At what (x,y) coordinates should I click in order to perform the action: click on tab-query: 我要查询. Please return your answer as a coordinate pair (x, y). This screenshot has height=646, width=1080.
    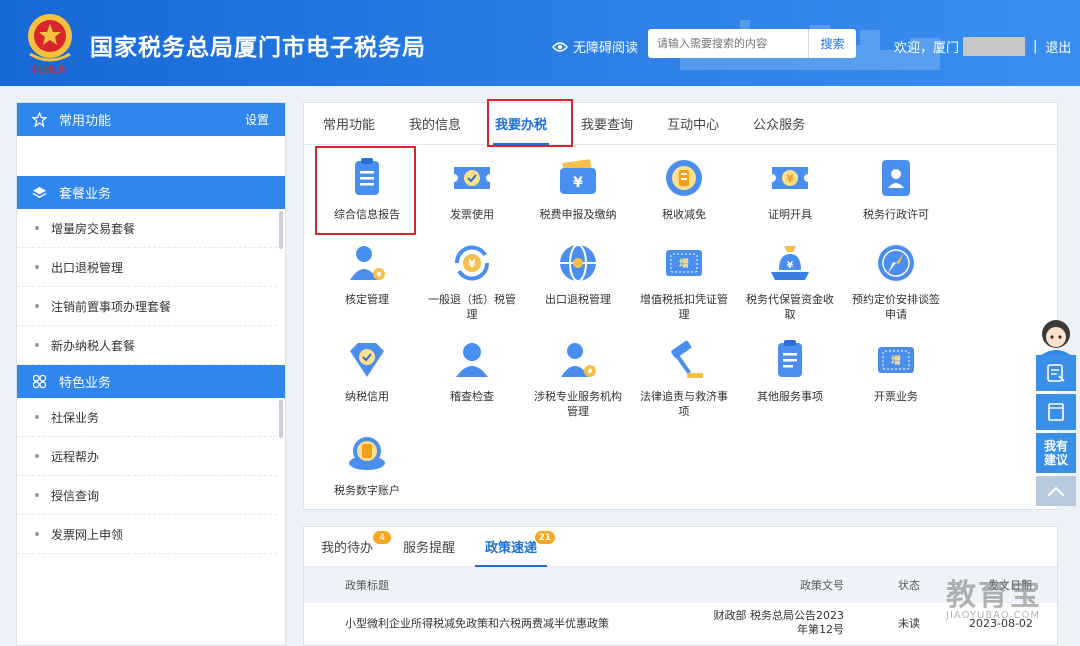
    Looking at the image, I should click on (607, 123).